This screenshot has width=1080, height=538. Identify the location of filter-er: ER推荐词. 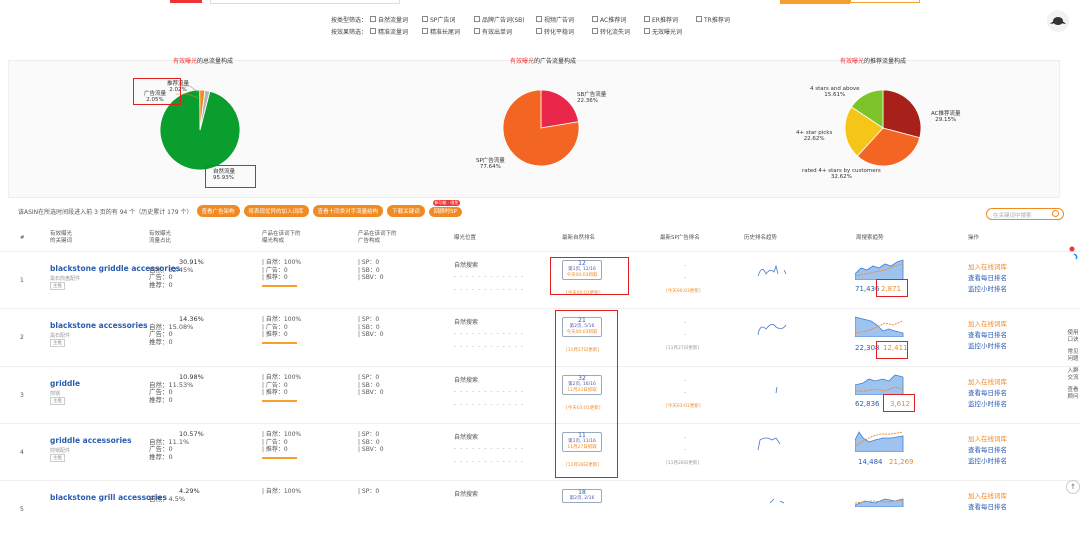
(670, 19).